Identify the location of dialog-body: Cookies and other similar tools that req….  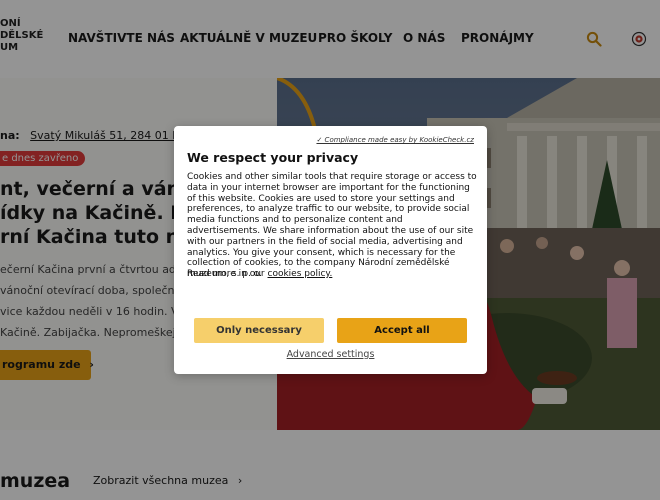
(332, 226).